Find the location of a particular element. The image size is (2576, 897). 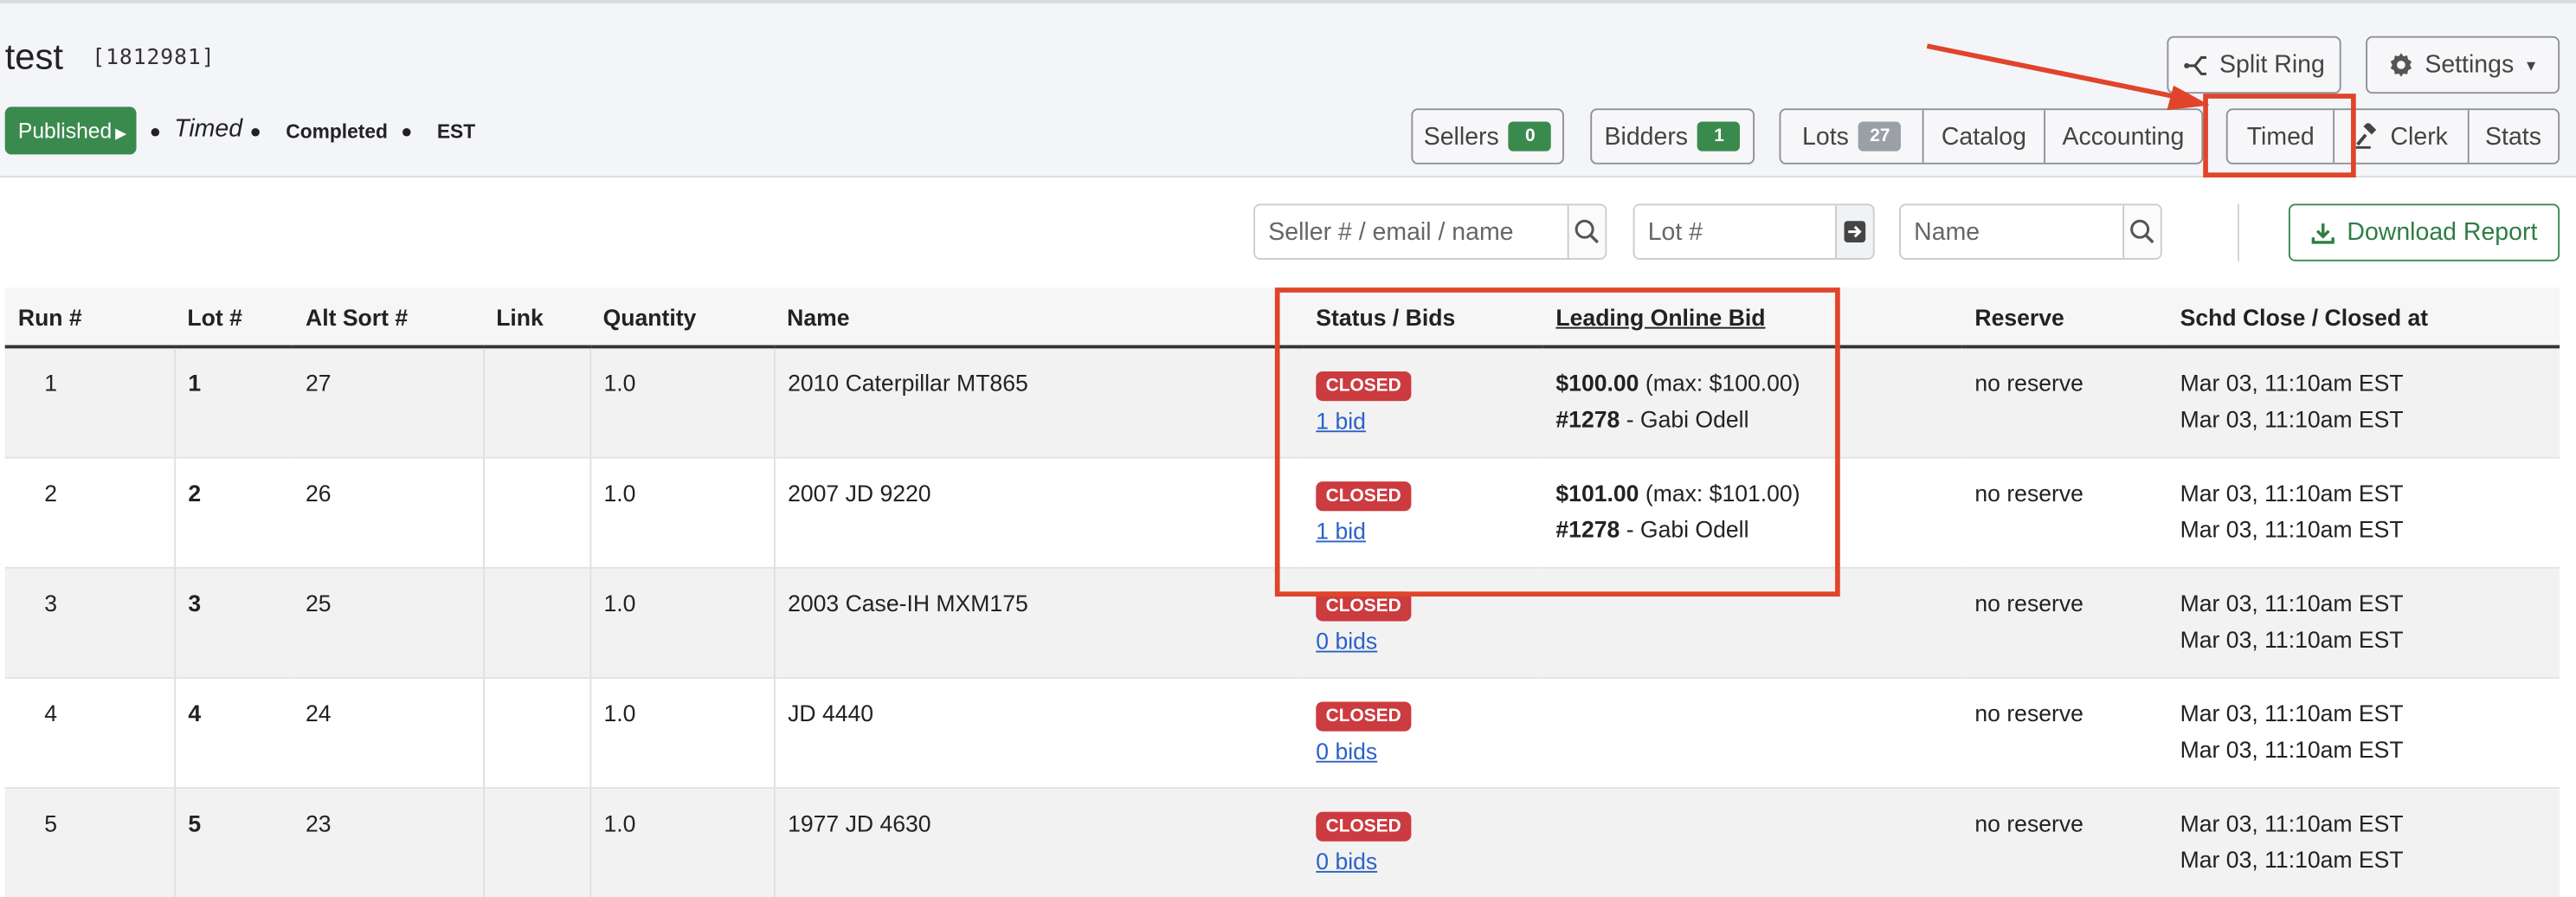

bidders-count-badge: 1 is located at coordinates (1719, 136).